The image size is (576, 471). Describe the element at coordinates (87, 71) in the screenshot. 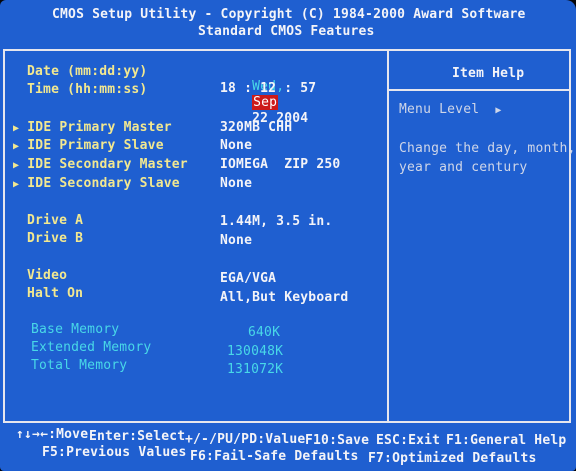

I see `date-label: Date (mm:dd:yy)` at that location.